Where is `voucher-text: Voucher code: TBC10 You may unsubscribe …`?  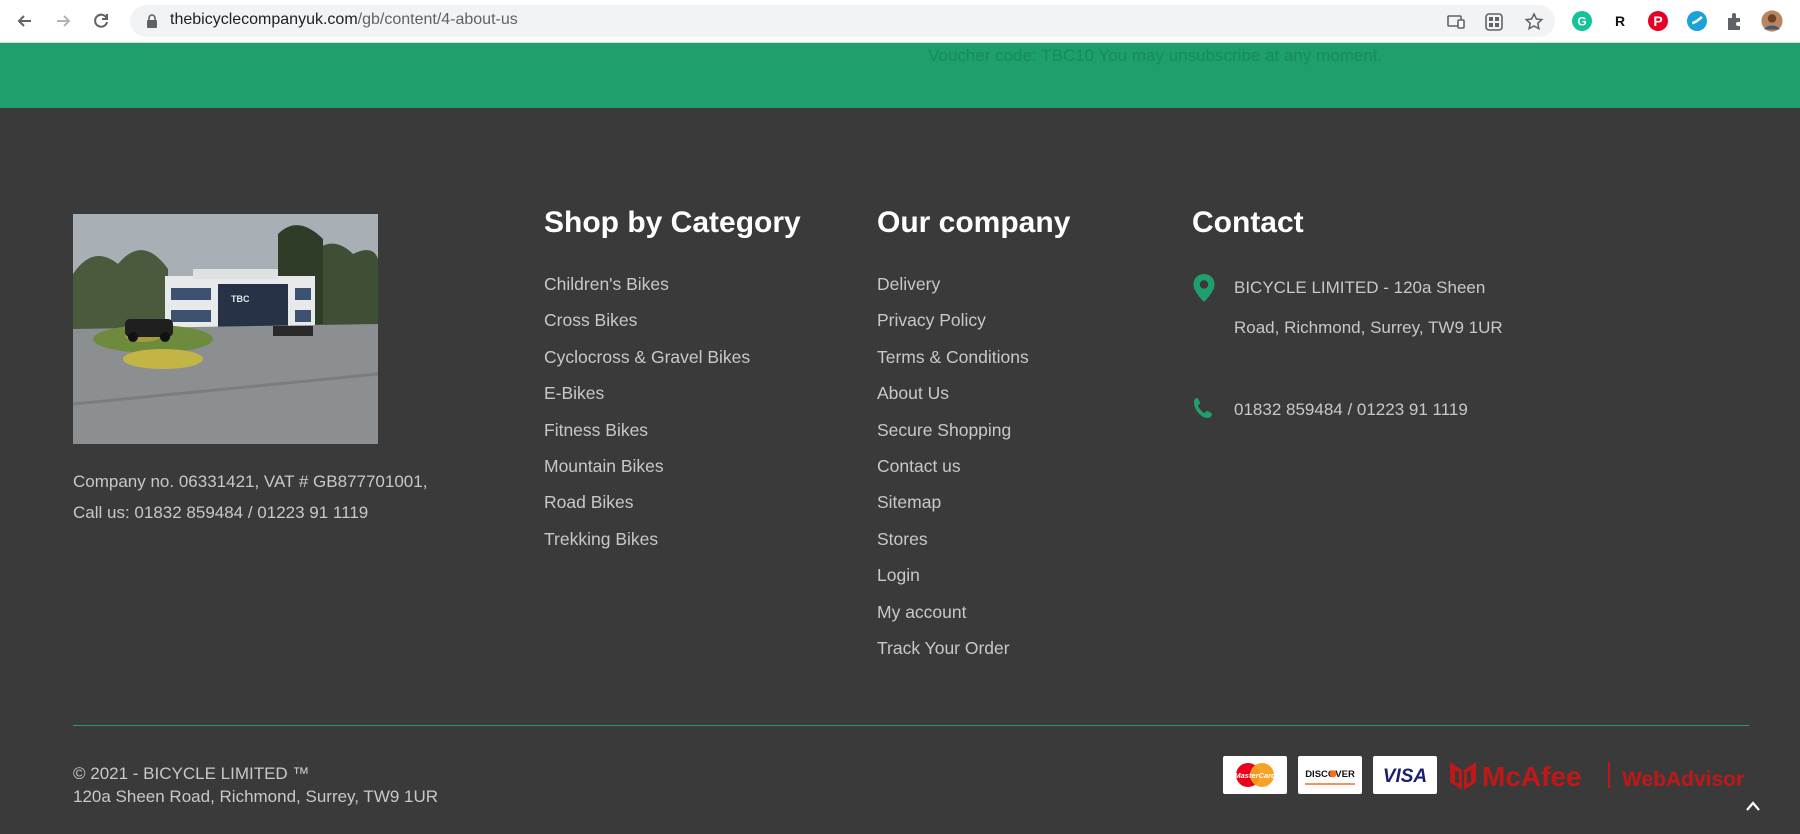
voucher-text: Voucher code: TBC10 You may unsubscribe … is located at coordinates (1155, 55).